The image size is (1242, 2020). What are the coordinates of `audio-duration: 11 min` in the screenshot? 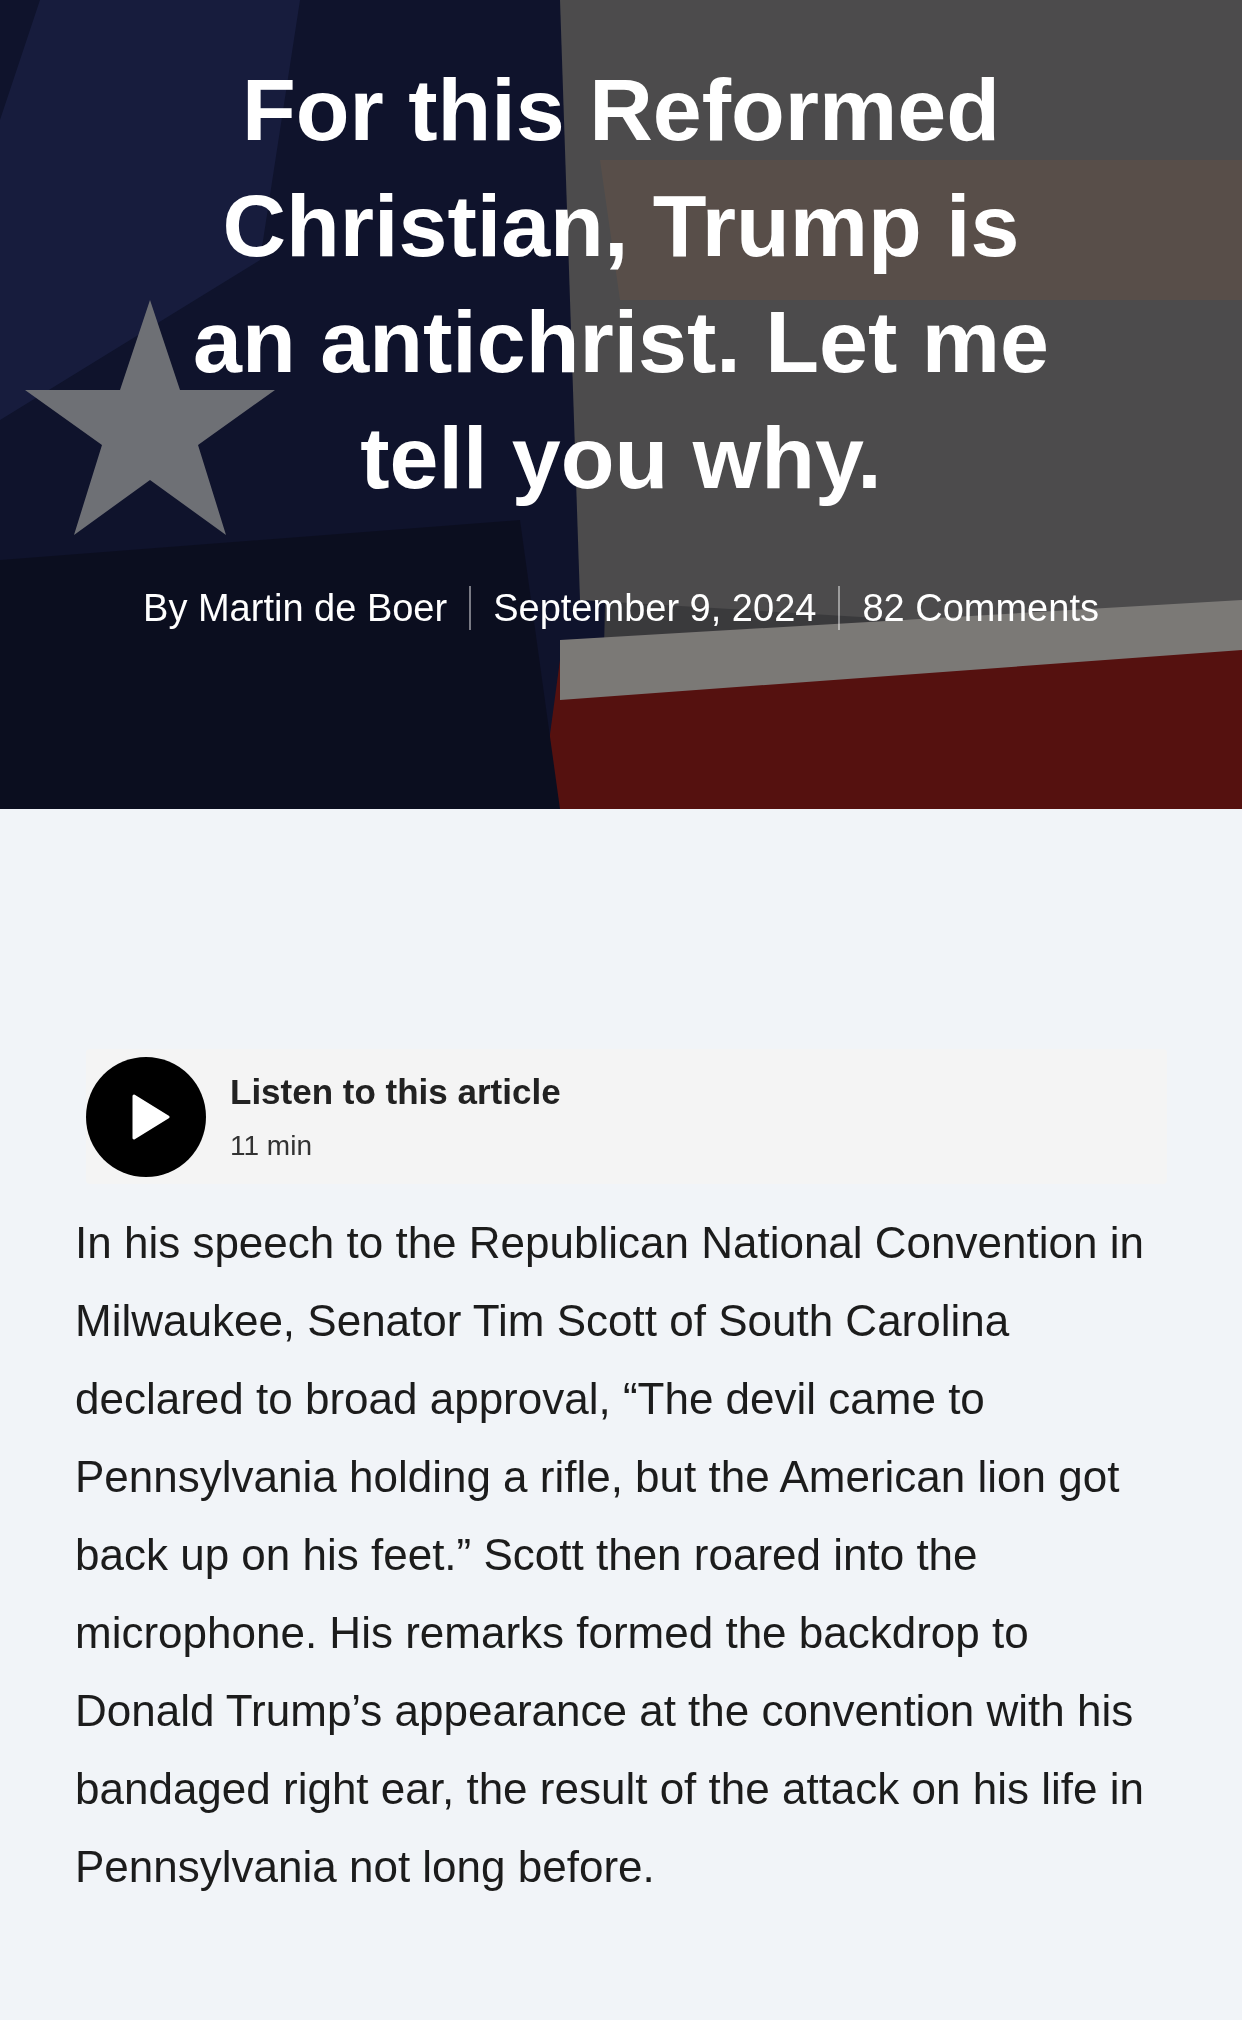 It's located at (271, 1145).